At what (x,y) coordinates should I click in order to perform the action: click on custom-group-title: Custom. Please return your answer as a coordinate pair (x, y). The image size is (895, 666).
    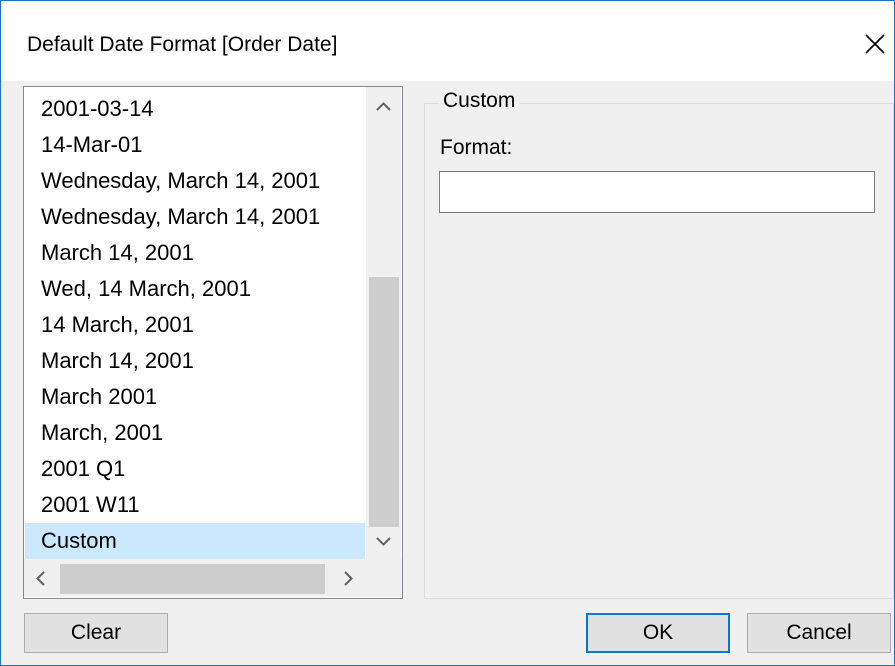
    Looking at the image, I should click on (479, 101).